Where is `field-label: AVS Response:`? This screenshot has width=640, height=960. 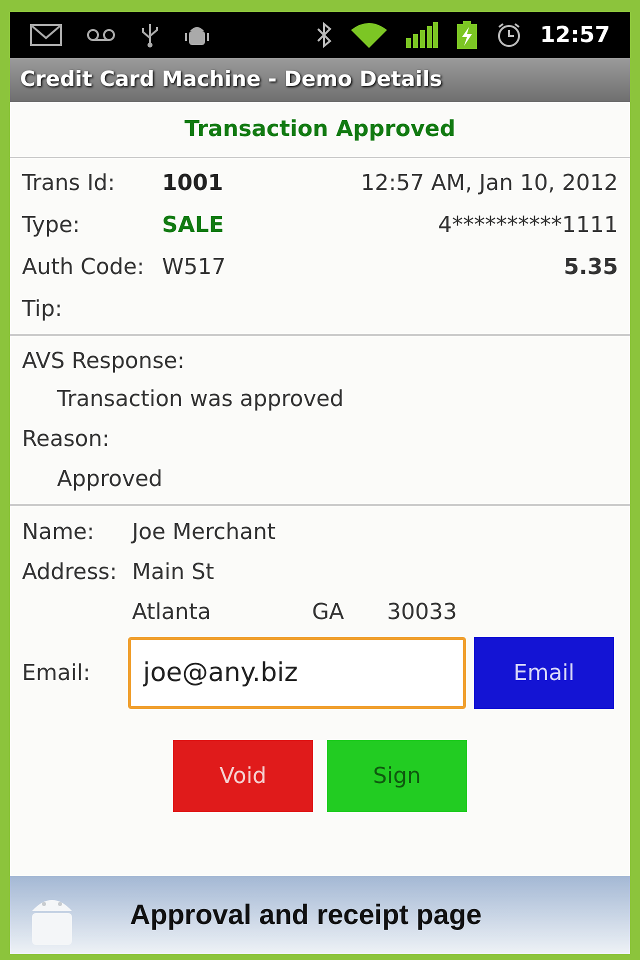 field-label: AVS Response: is located at coordinates (104, 362).